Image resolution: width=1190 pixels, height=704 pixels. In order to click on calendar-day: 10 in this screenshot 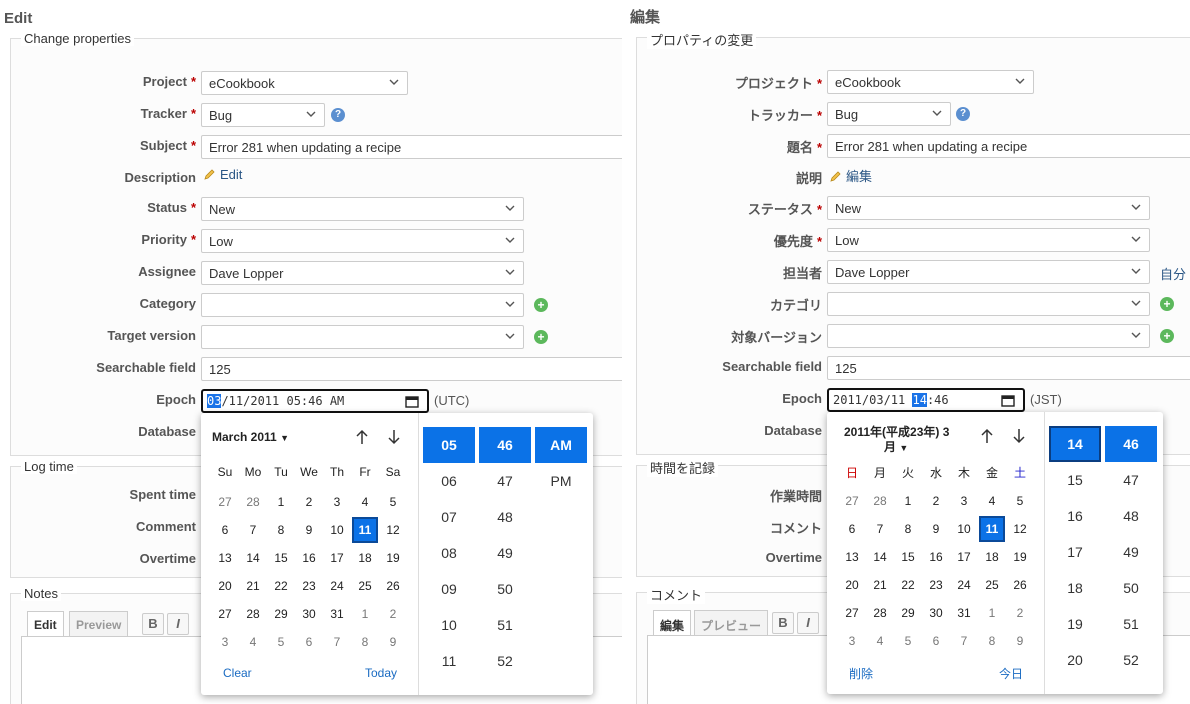, I will do `click(337, 530)`.